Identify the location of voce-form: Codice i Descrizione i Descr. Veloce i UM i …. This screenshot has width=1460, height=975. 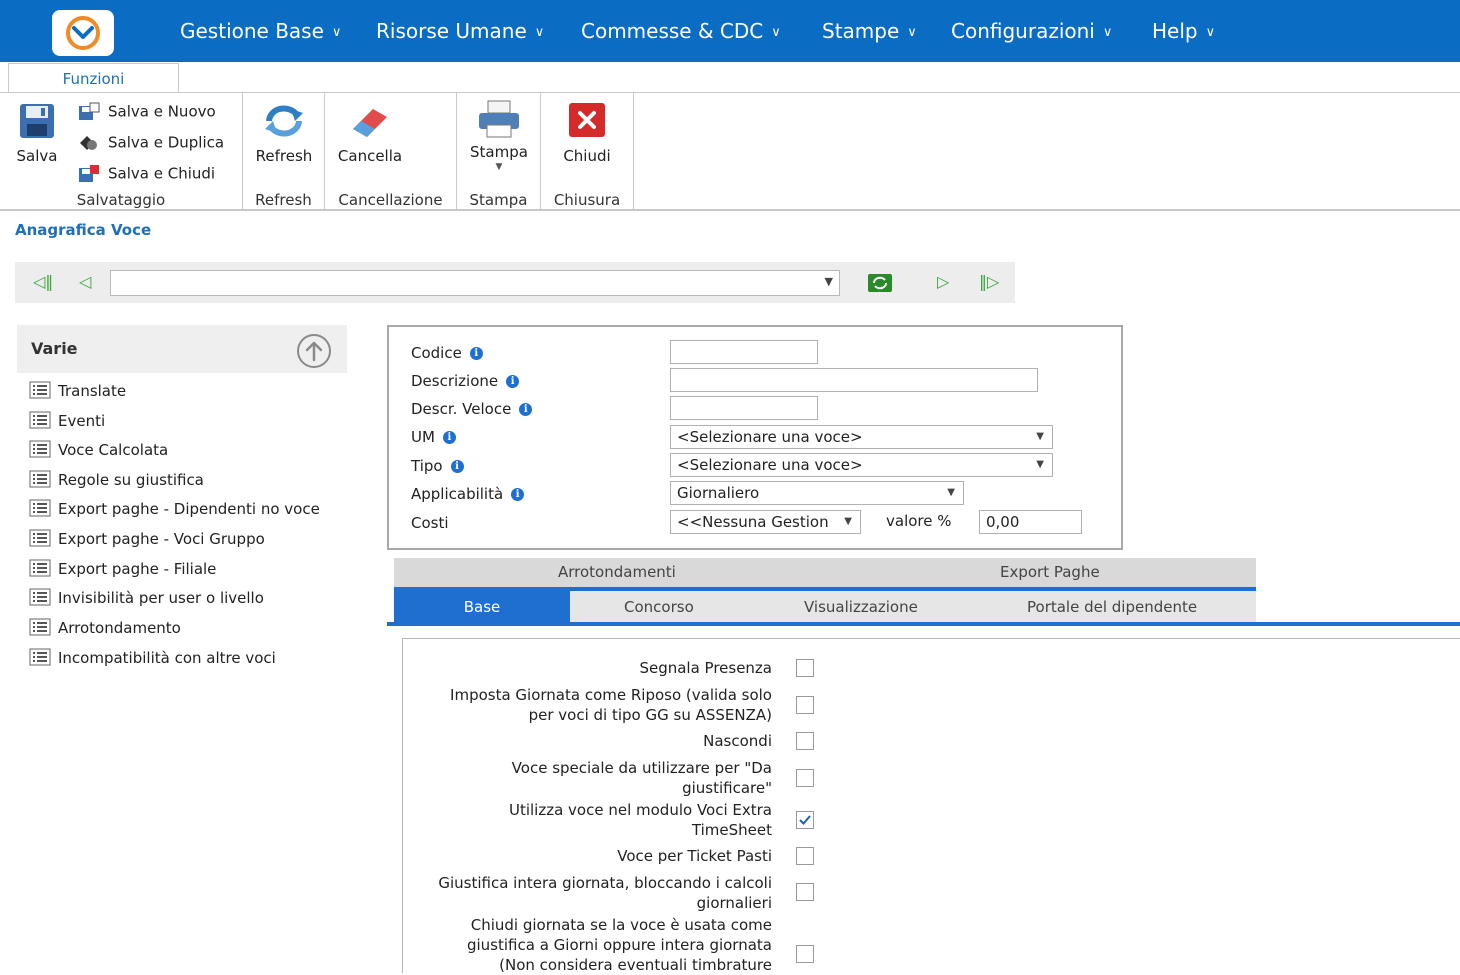
(755, 437).